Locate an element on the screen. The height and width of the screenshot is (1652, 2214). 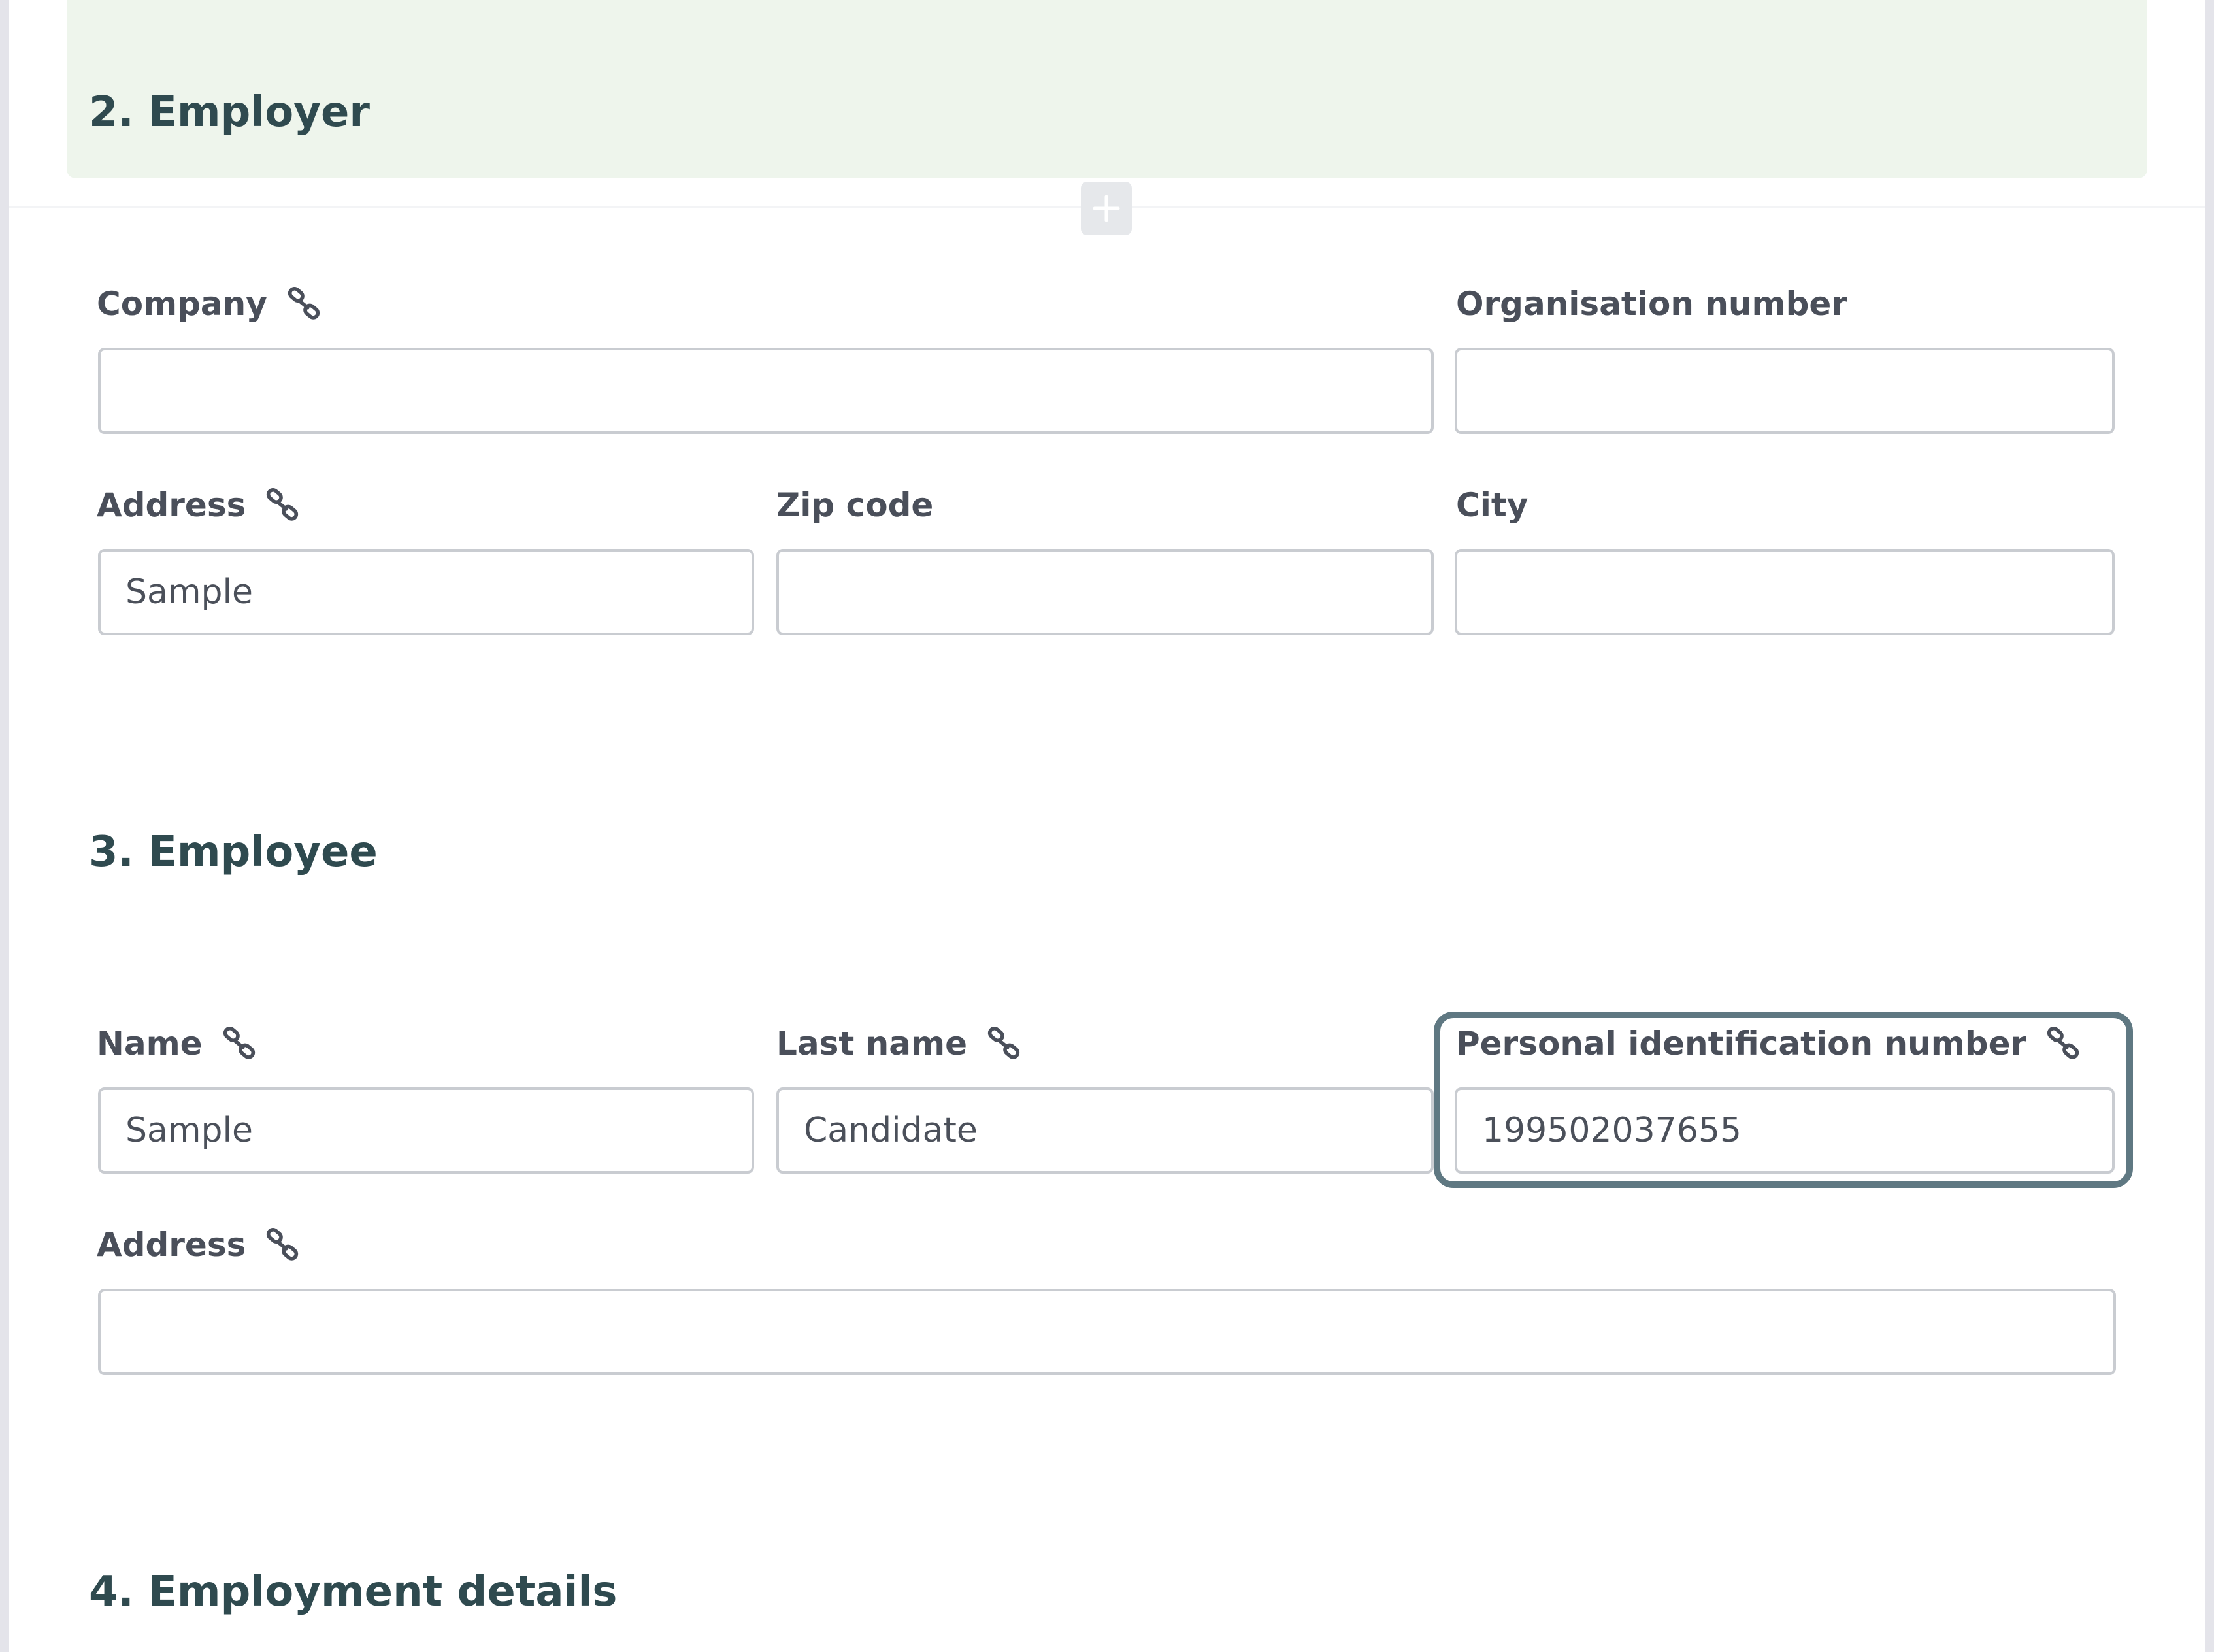
organisation-number-input is located at coordinates (1785, 391).